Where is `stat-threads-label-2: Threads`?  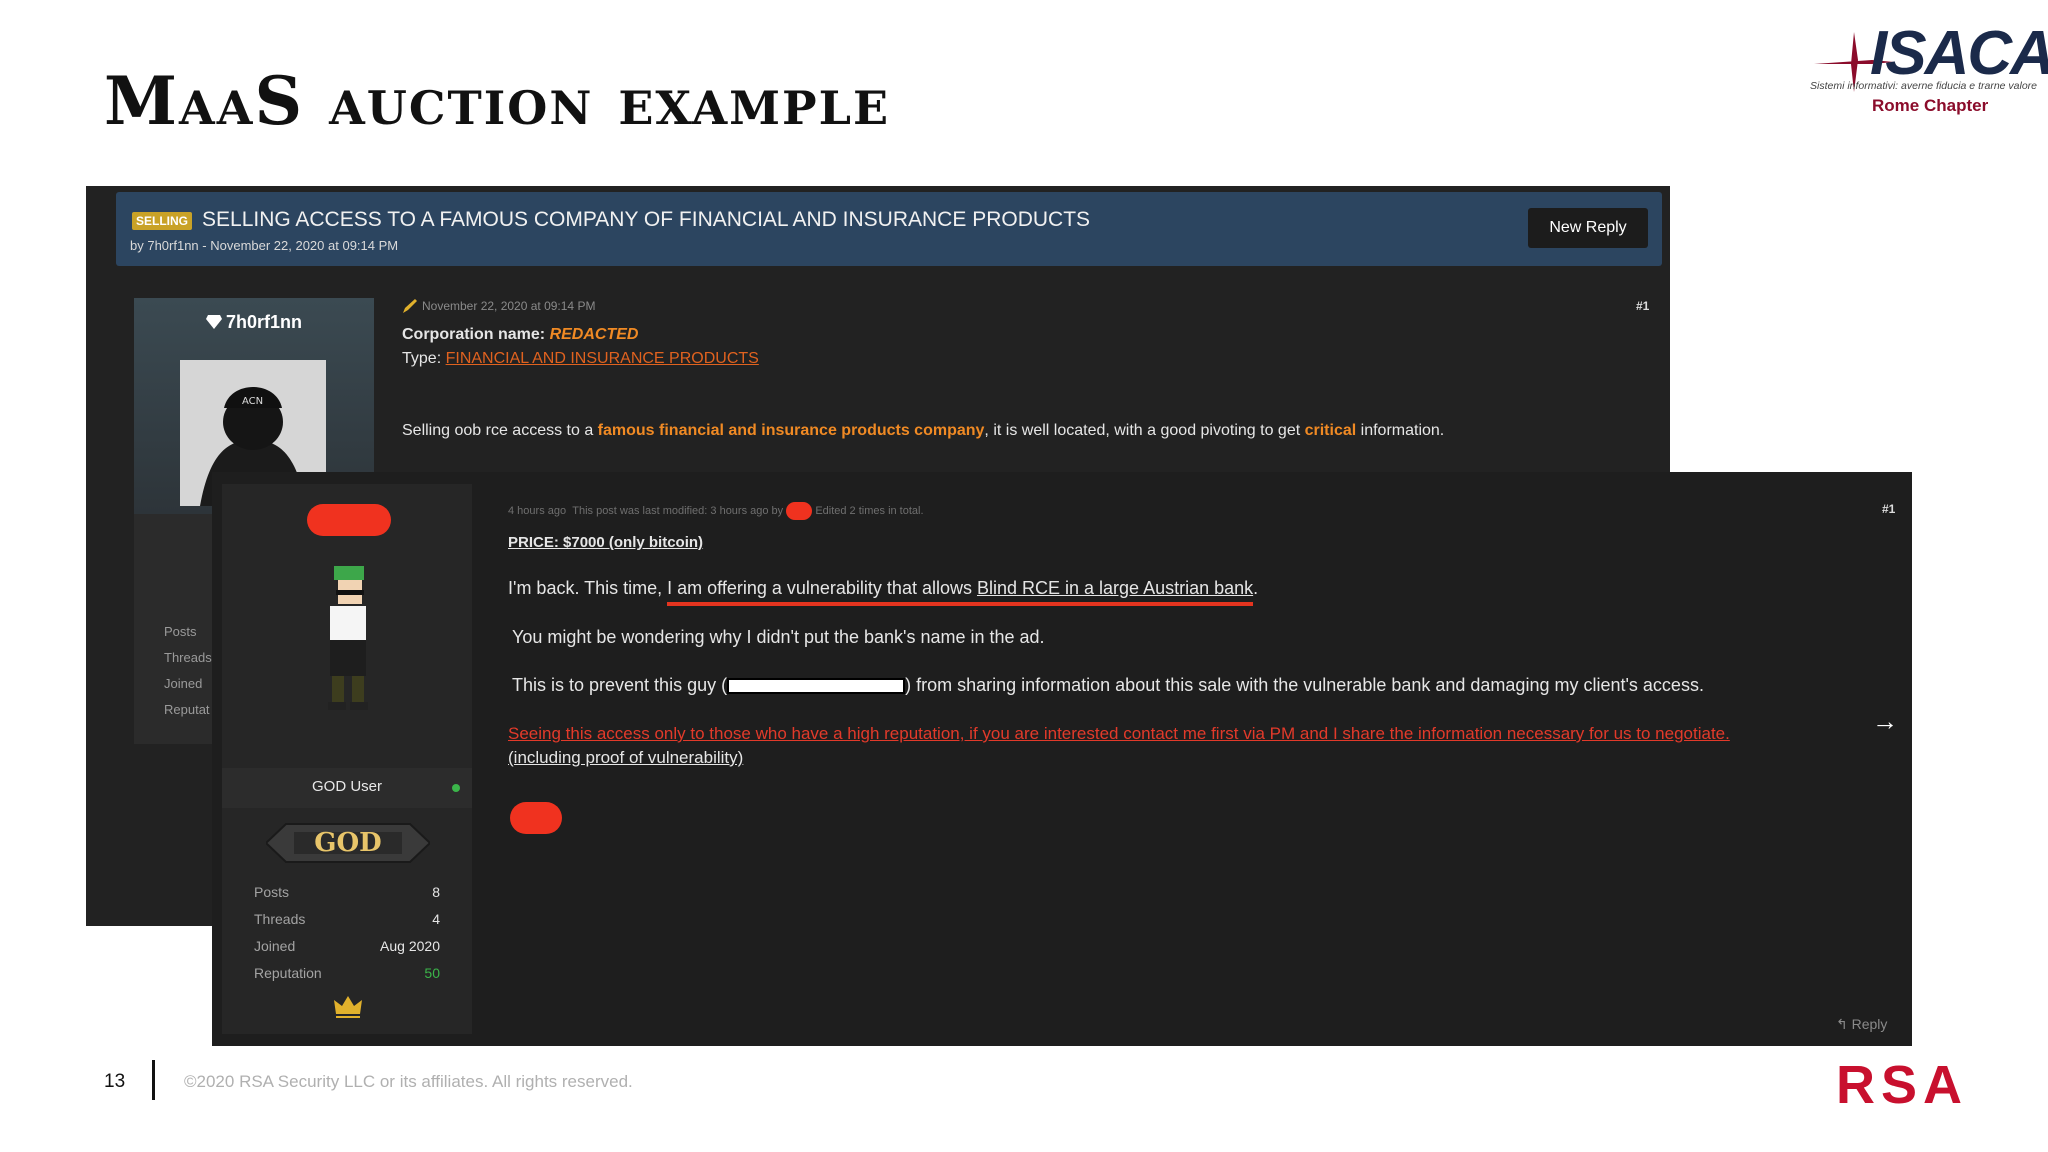
stat-threads-label-2: Threads is located at coordinates (280, 919).